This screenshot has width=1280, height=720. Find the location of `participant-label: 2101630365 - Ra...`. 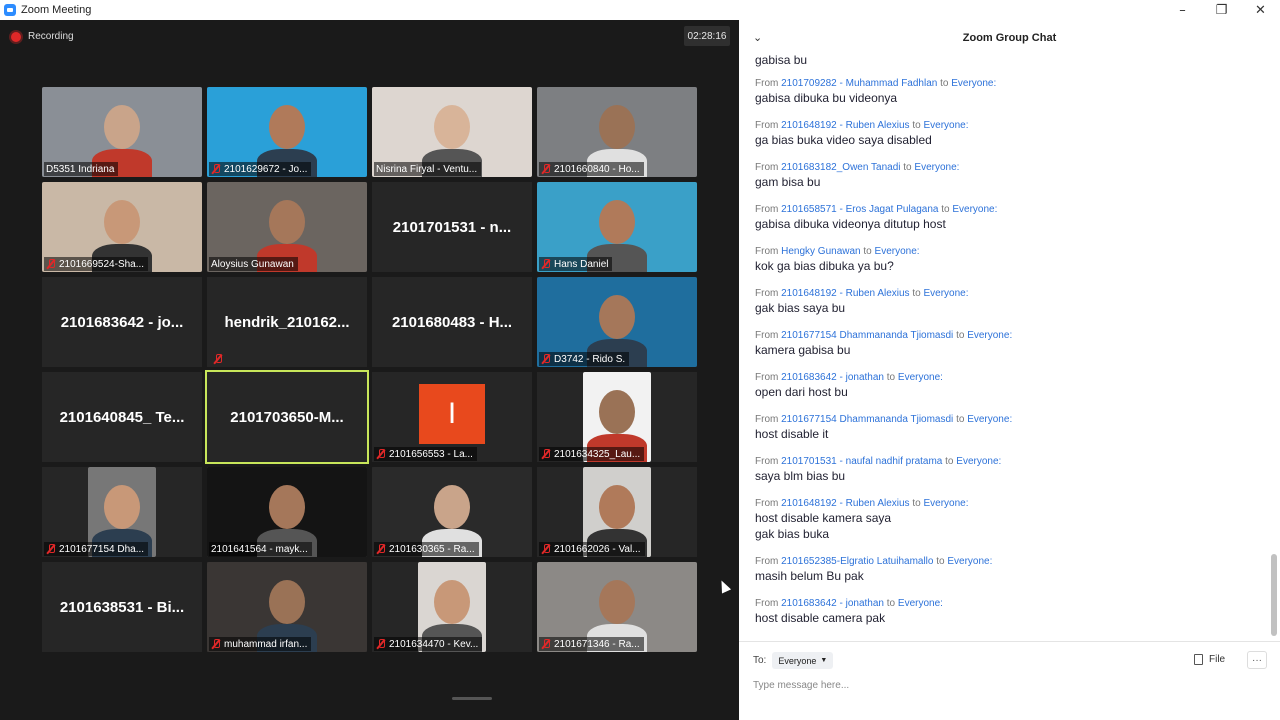

participant-label: 2101630365 - Ra... is located at coordinates (426, 549).